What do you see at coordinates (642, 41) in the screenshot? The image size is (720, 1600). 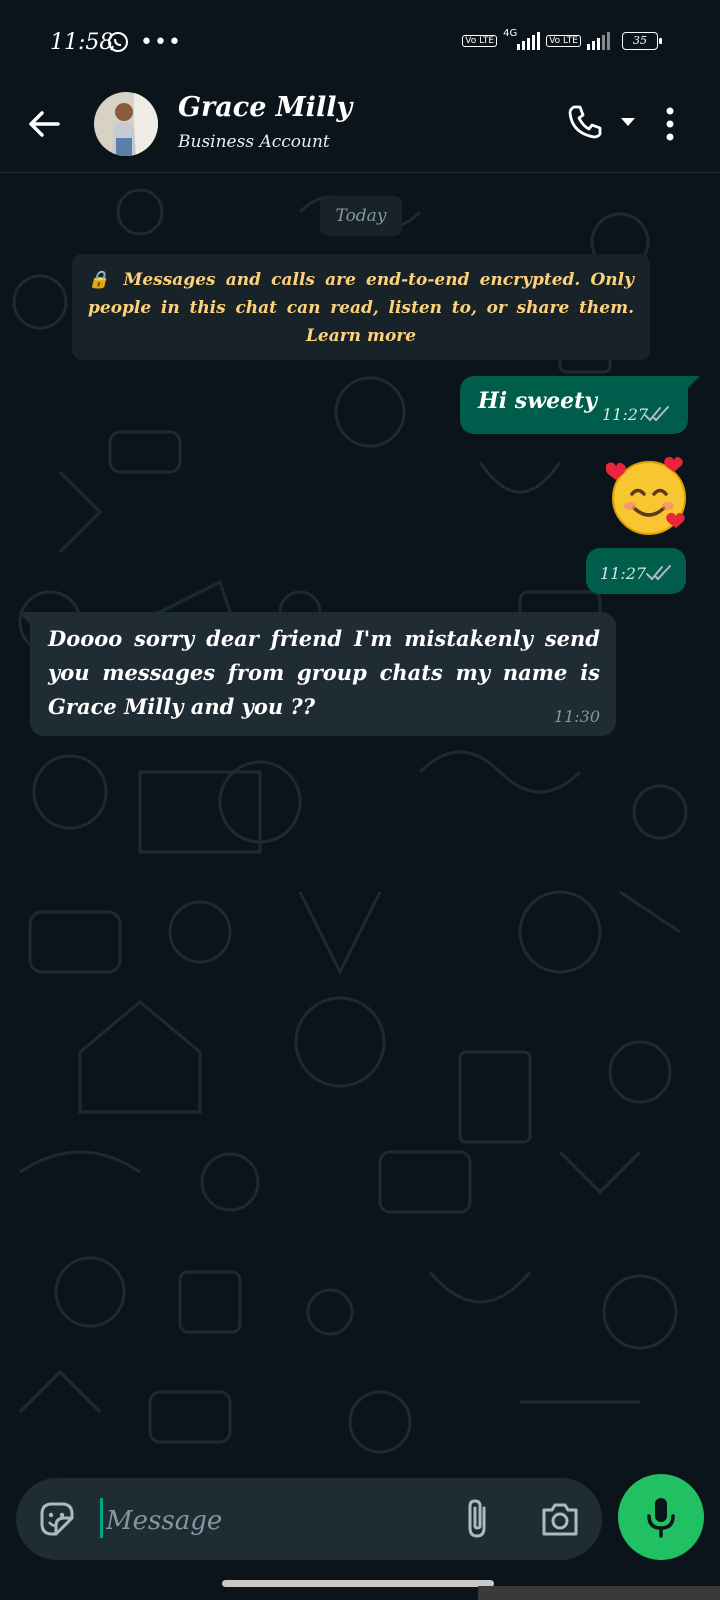 I see `battery-icon: 35` at bounding box center [642, 41].